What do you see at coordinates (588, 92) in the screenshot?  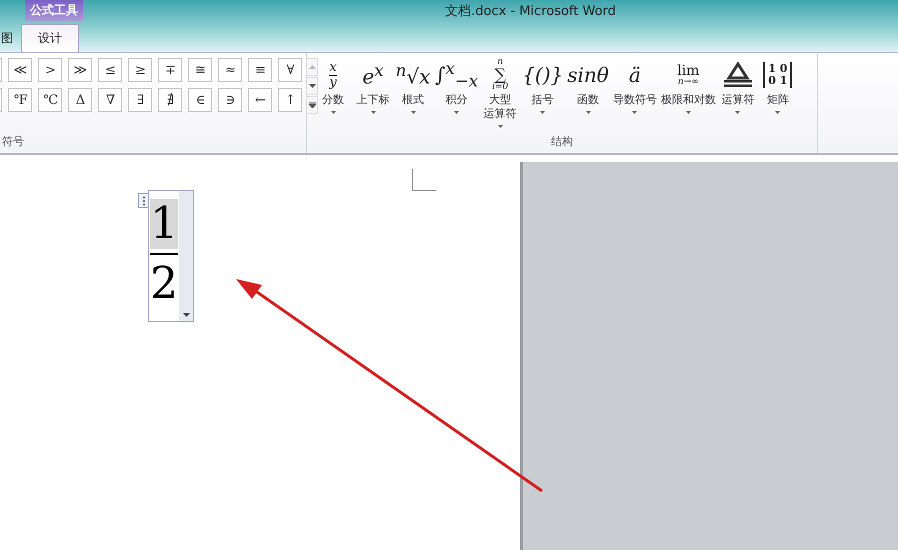 I see `structure-button: sinθ 函数` at bounding box center [588, 92].